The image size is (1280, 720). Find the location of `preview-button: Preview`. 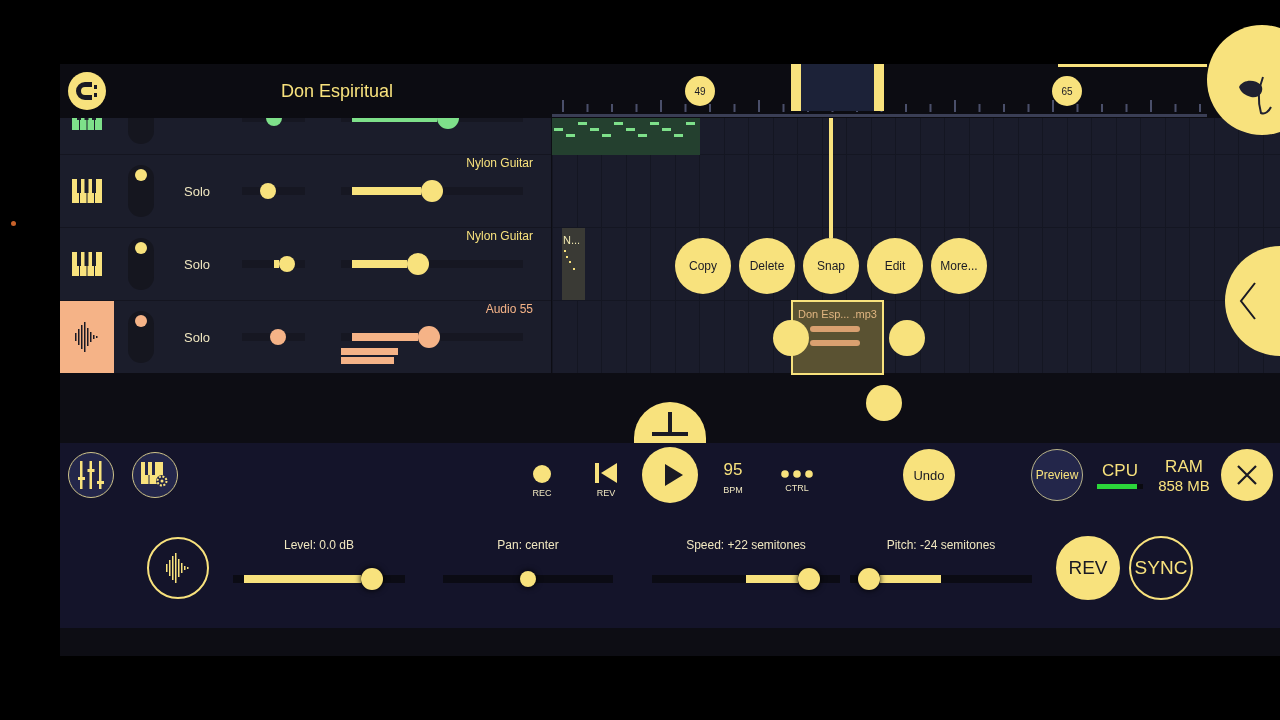

preview-button: Preview is located at coordinates (1057, 475).